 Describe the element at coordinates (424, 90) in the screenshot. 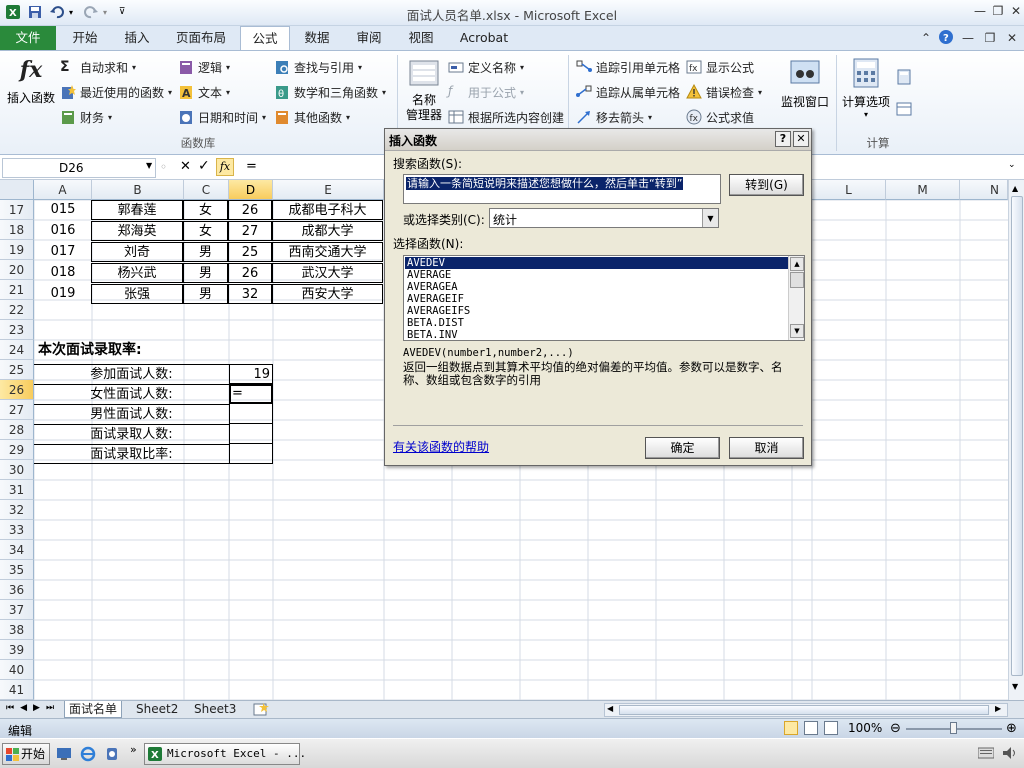

I see `name-manager-button: 名称 管理器` at that location.